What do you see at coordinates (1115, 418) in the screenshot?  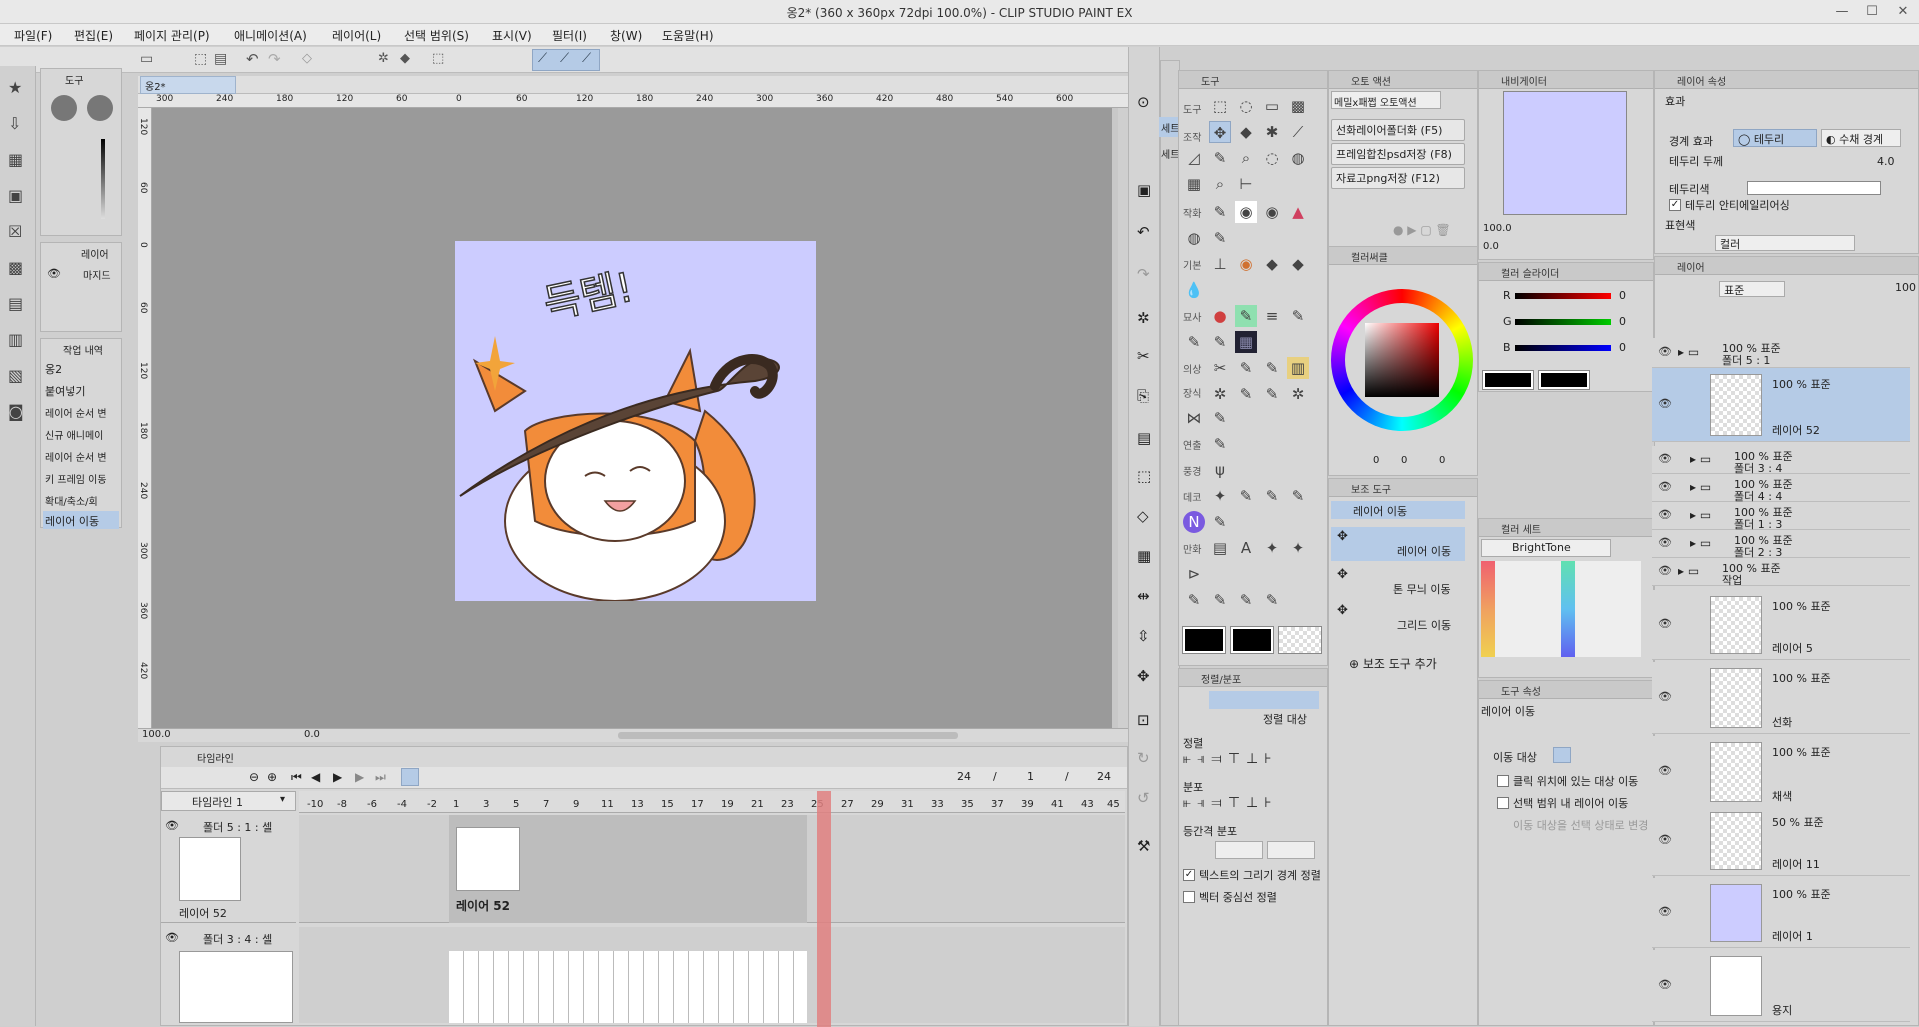 I see `canvas-vscrollbar` at bounding box center [1115, 418].